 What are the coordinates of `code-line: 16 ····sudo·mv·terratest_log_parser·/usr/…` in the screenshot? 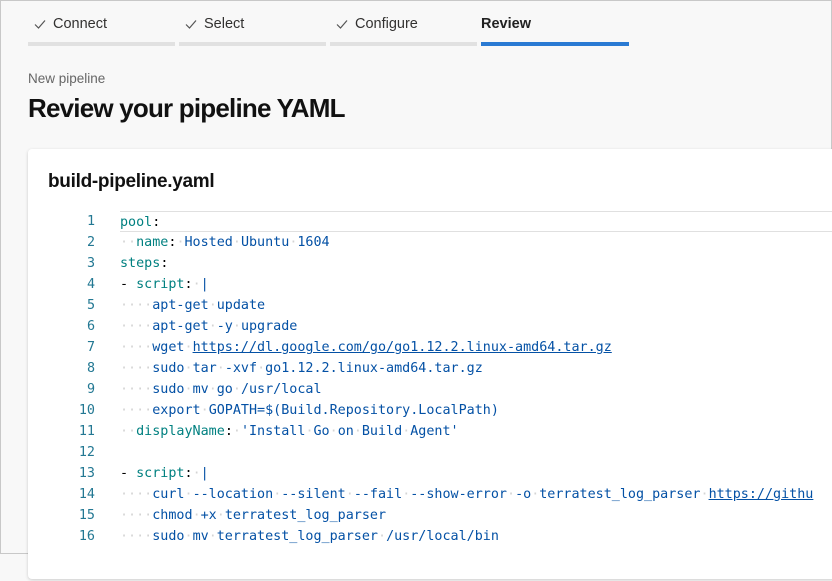 It's located at (430, 536).